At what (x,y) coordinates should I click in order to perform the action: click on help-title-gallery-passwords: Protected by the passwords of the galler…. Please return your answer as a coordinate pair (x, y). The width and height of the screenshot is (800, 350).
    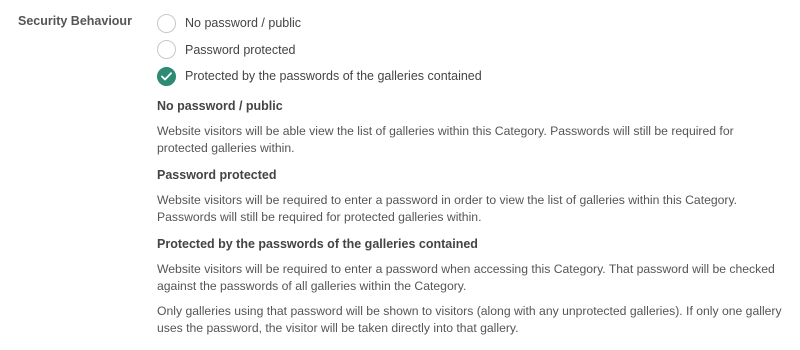
    Looking at the image, I should click on (317, 243).